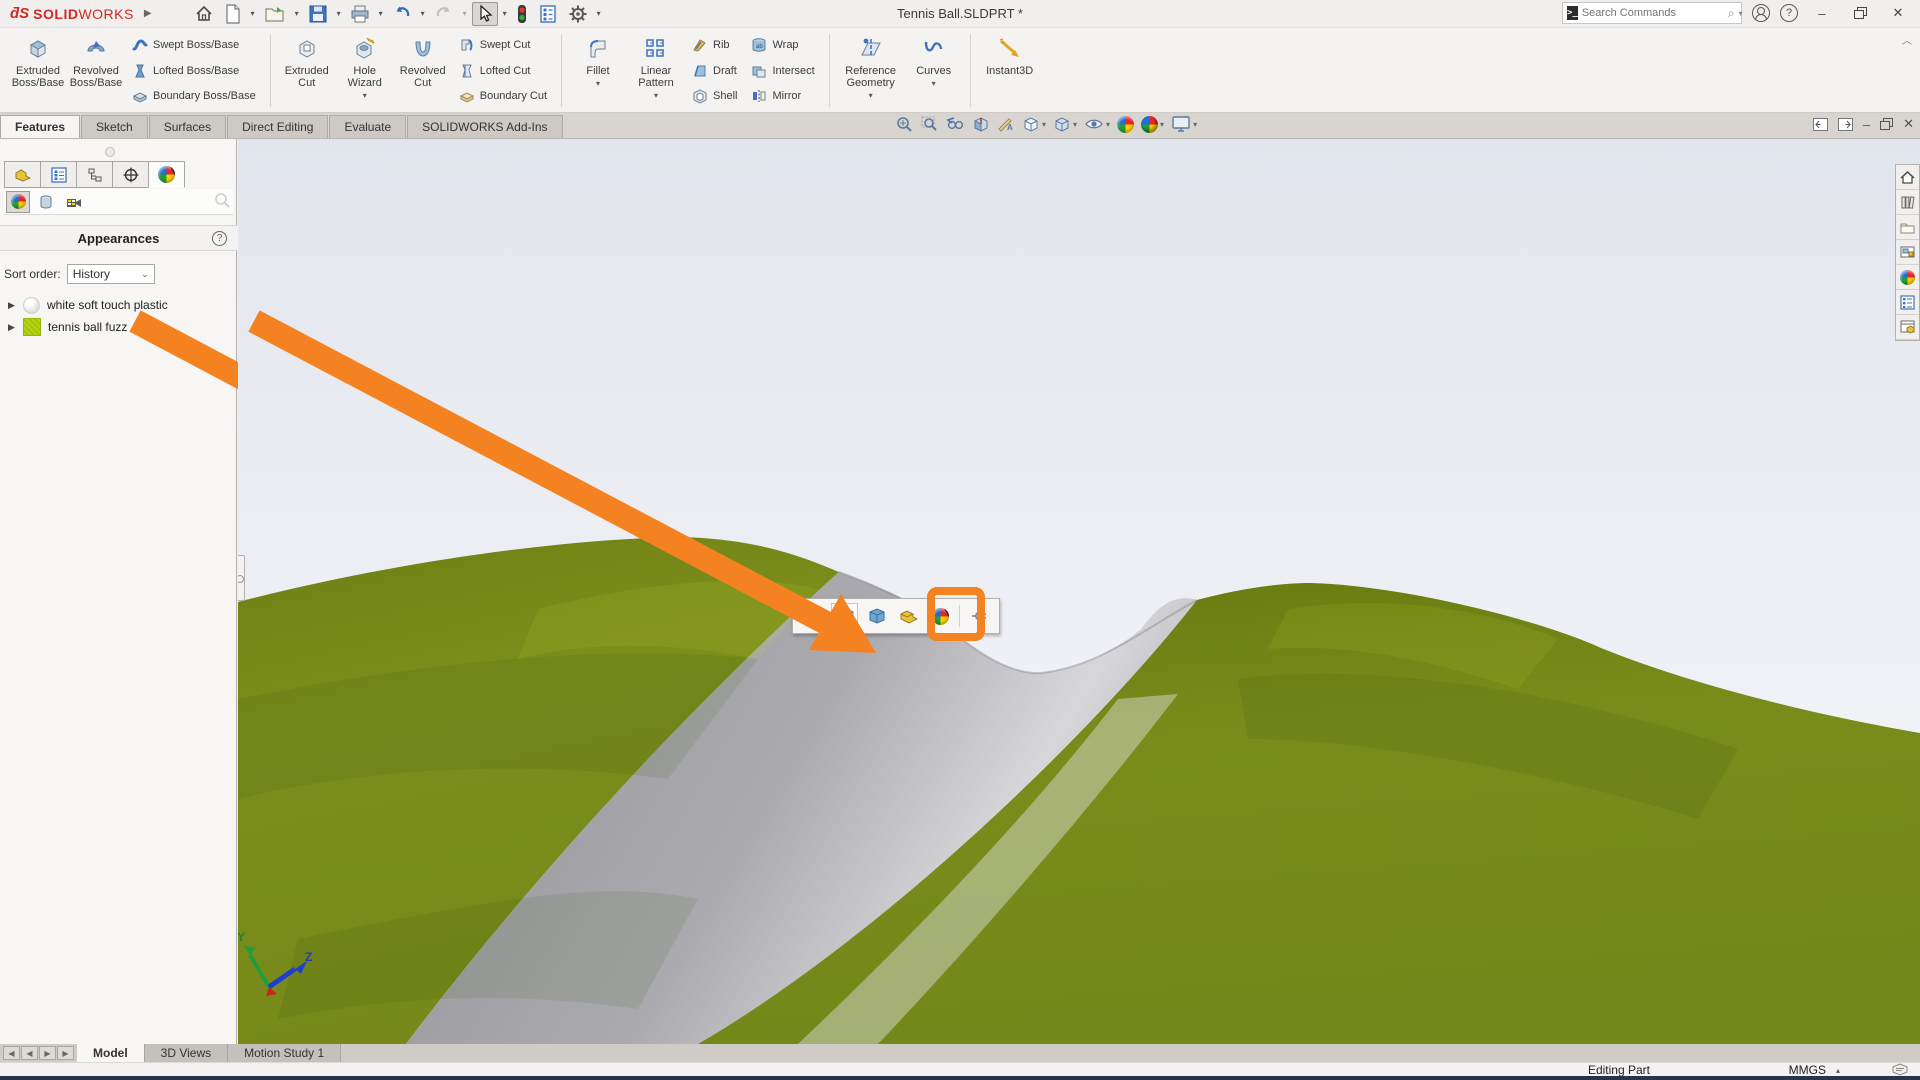 The height and width of the screenshot is (1080, 1920). Describe the element at coordinates (908, 616) in the screenshot. I see `apply-to-part-button` at that location.